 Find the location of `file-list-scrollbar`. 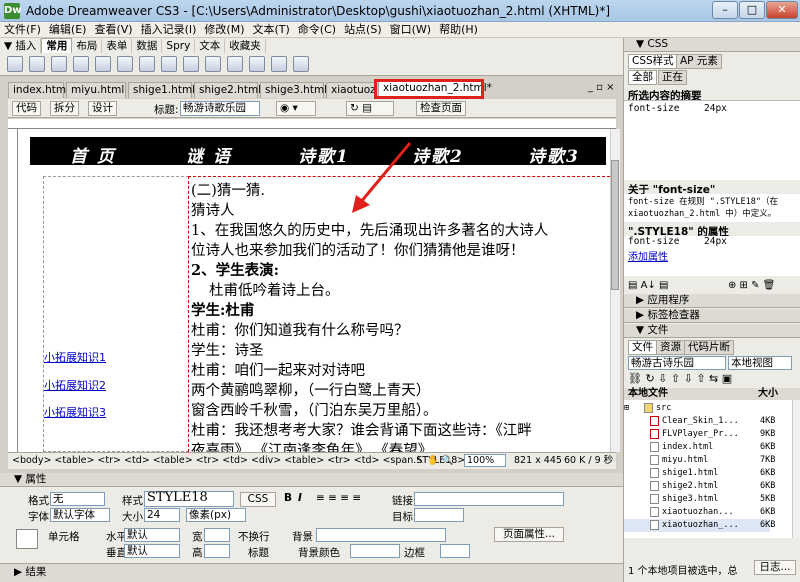

file-list-scrollbar is located at coordinates (796, 469).